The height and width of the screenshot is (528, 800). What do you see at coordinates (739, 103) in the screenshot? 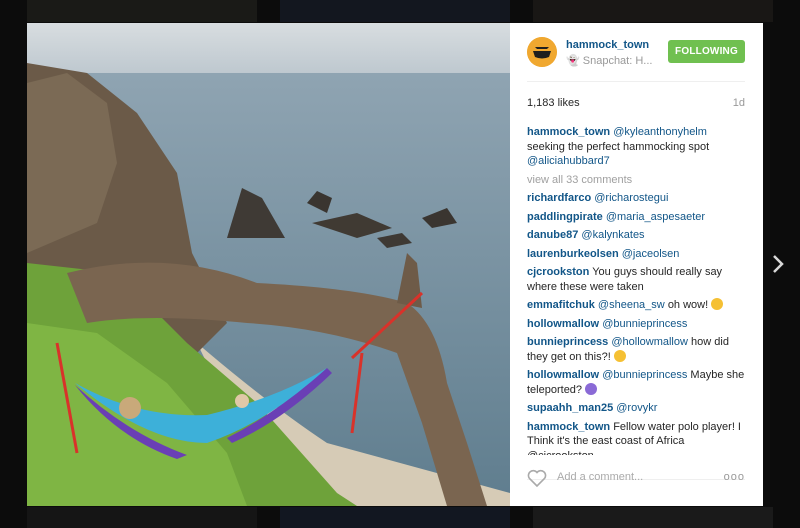
I see `post-age: 1d` at bounding box center [739, 103].